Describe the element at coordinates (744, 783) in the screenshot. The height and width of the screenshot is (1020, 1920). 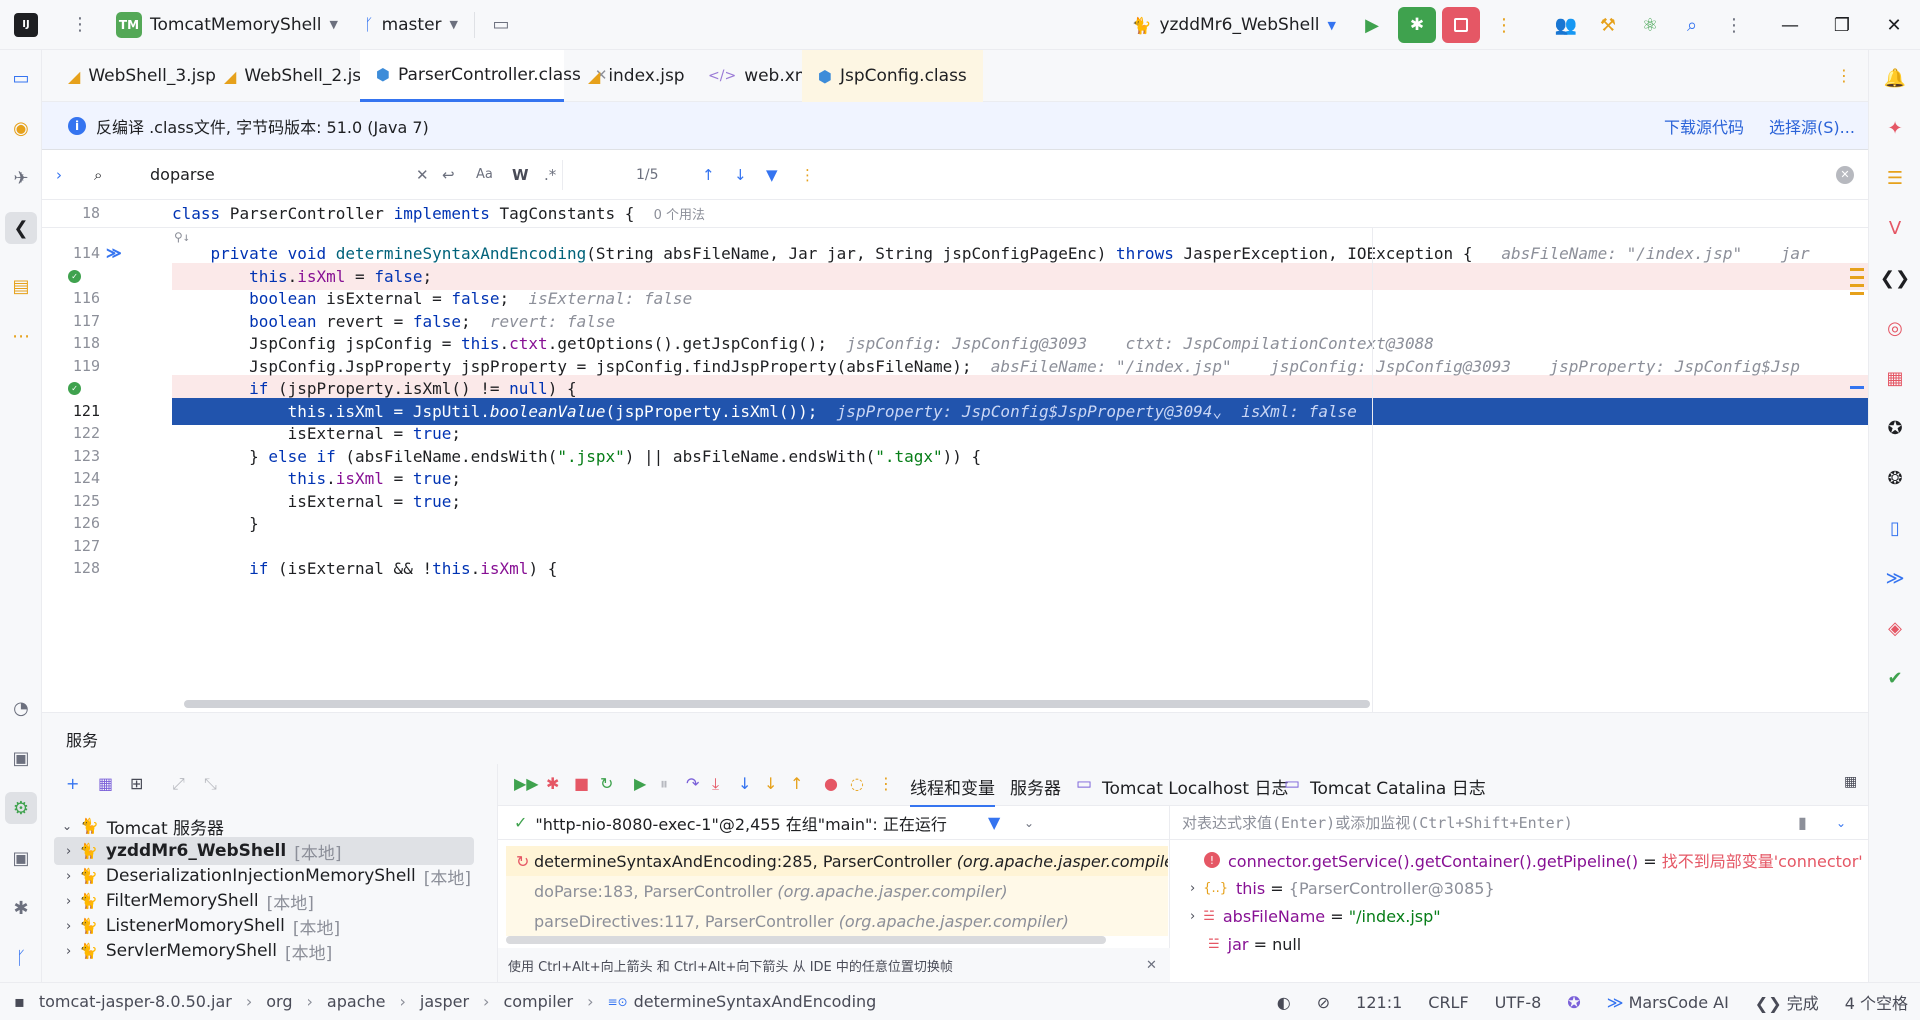
I see `force-step-into-icon: ↓` at that location.